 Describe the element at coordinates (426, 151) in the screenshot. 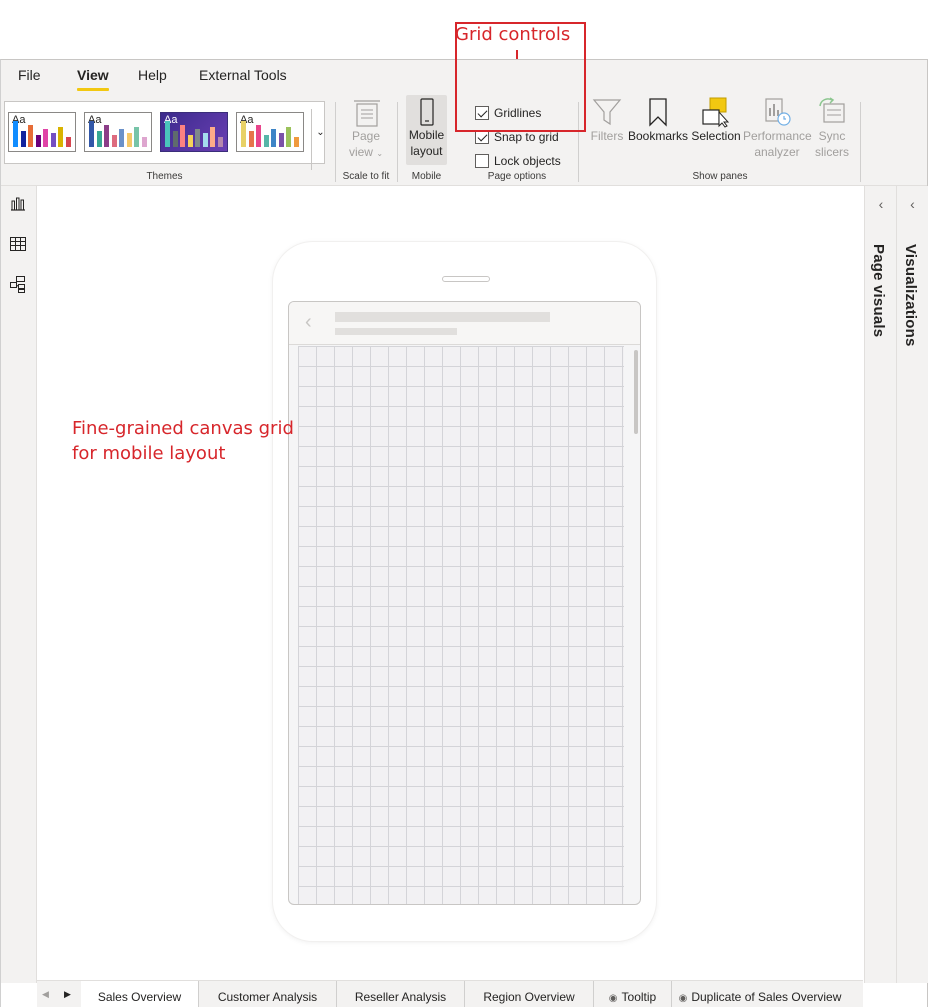

I see `mobile-layout-label-2: layout` at that location.